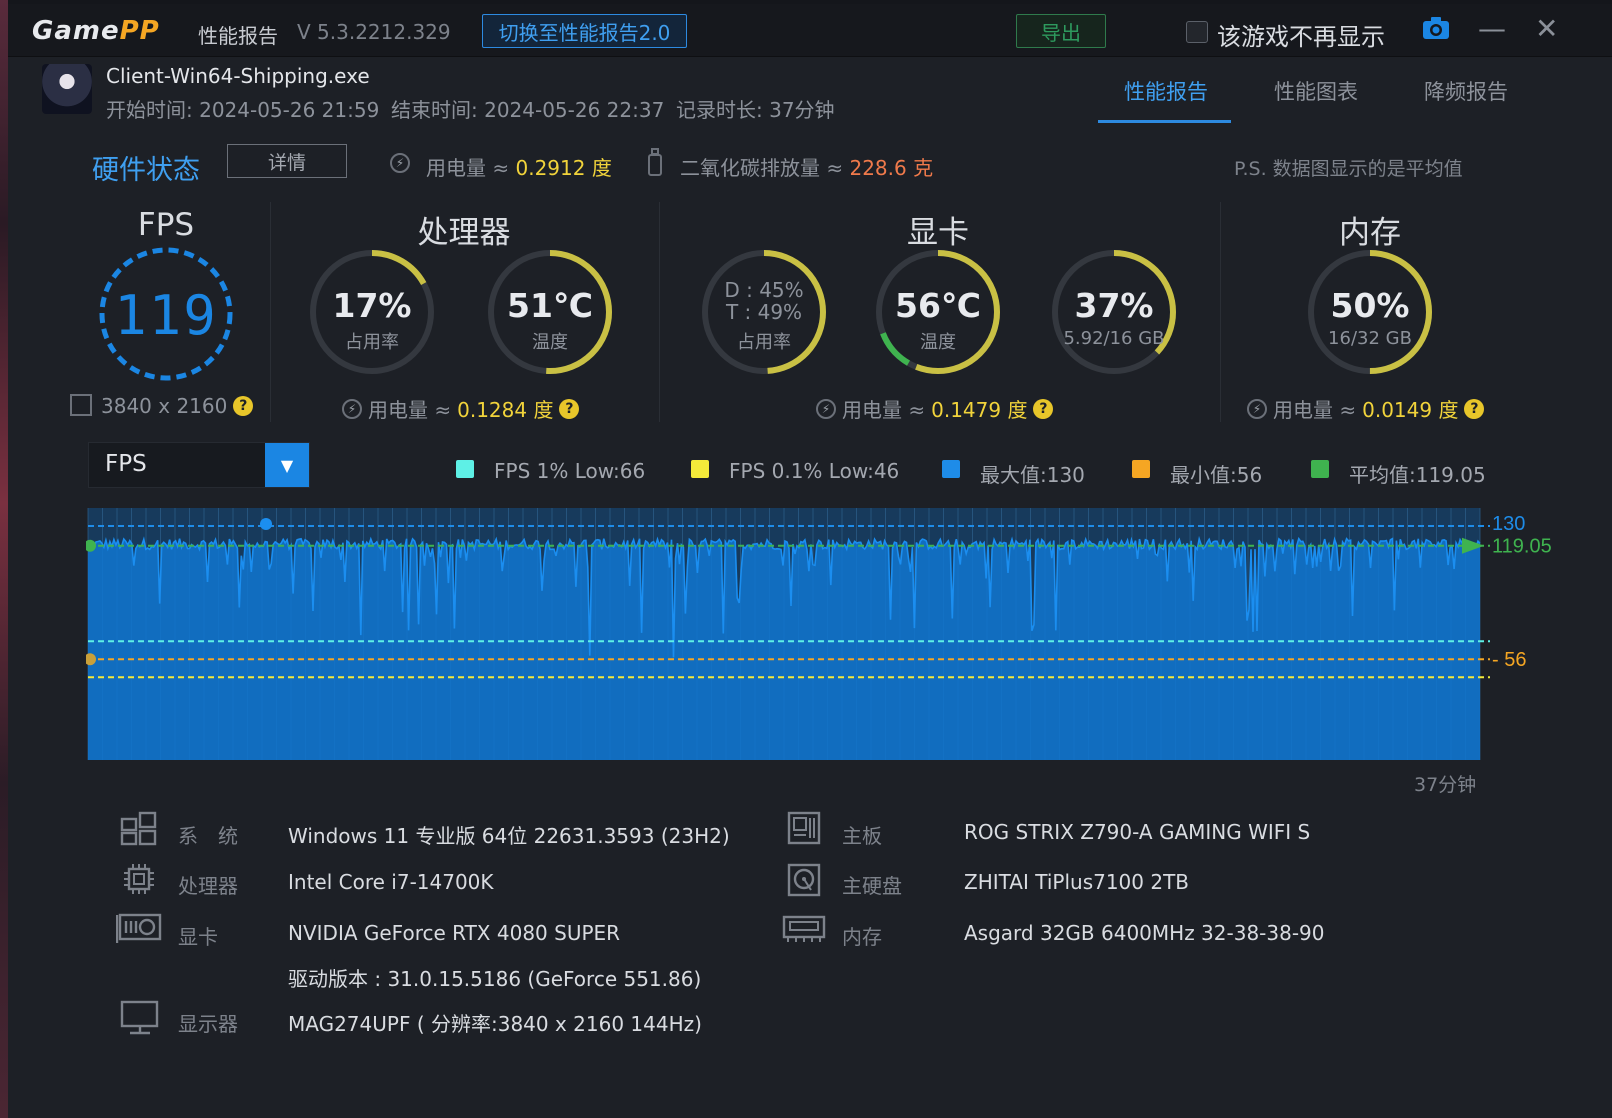 This screenshot has width=1612, height=1118. I want to click on active-tab-indicator, so click(1164, 121).